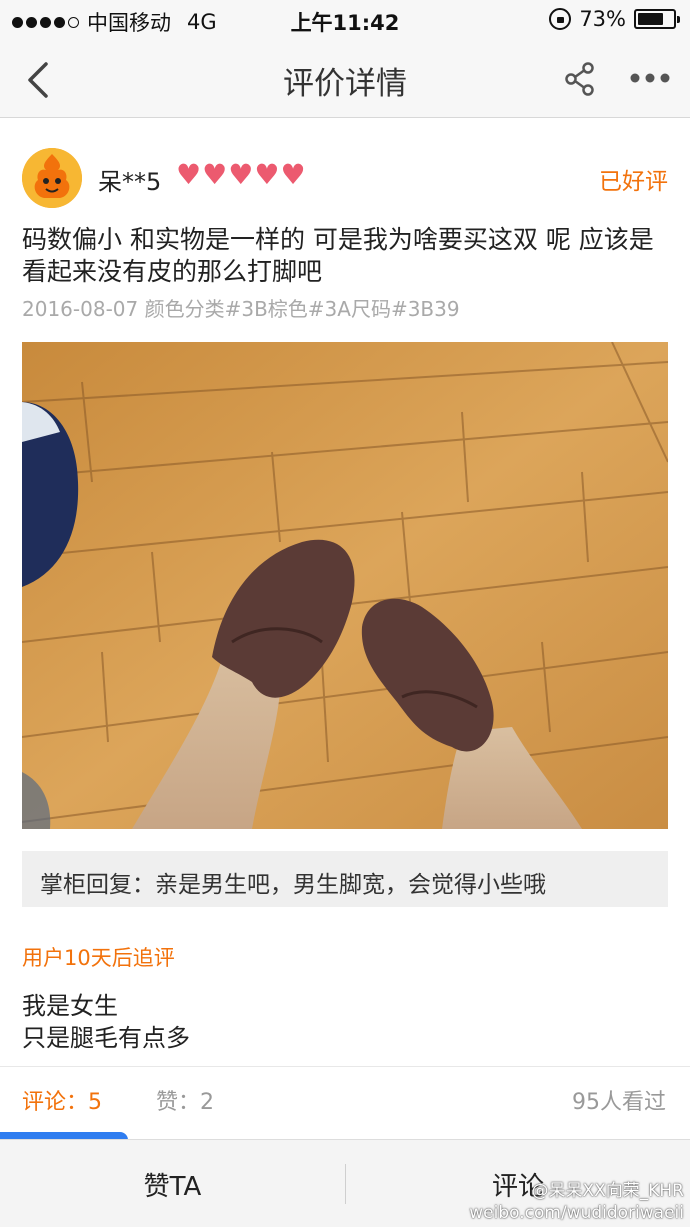 The image size is (690, 1227). Describe the element at coordinates (559, 1202) in the screenshot. I see `weibo-watermark: @呆呆XX向荣_KHR weibo.com/wudidoriwaeii` at that location.